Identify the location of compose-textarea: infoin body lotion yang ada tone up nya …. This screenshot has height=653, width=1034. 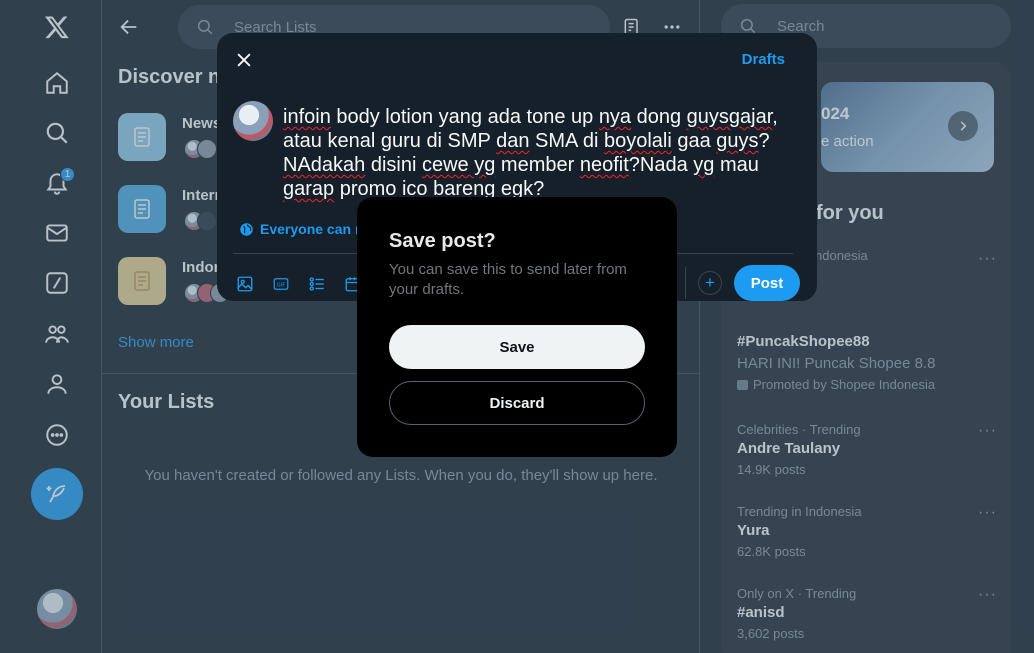
(543, 153).